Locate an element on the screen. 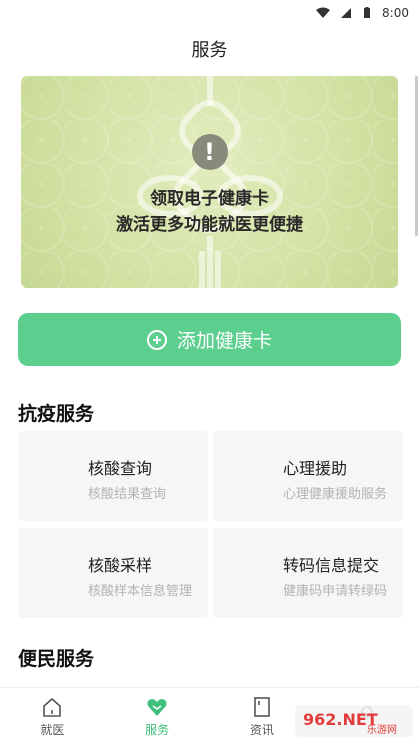  section-title-convenience: 便民服务 is located at coordinates (56, 659).